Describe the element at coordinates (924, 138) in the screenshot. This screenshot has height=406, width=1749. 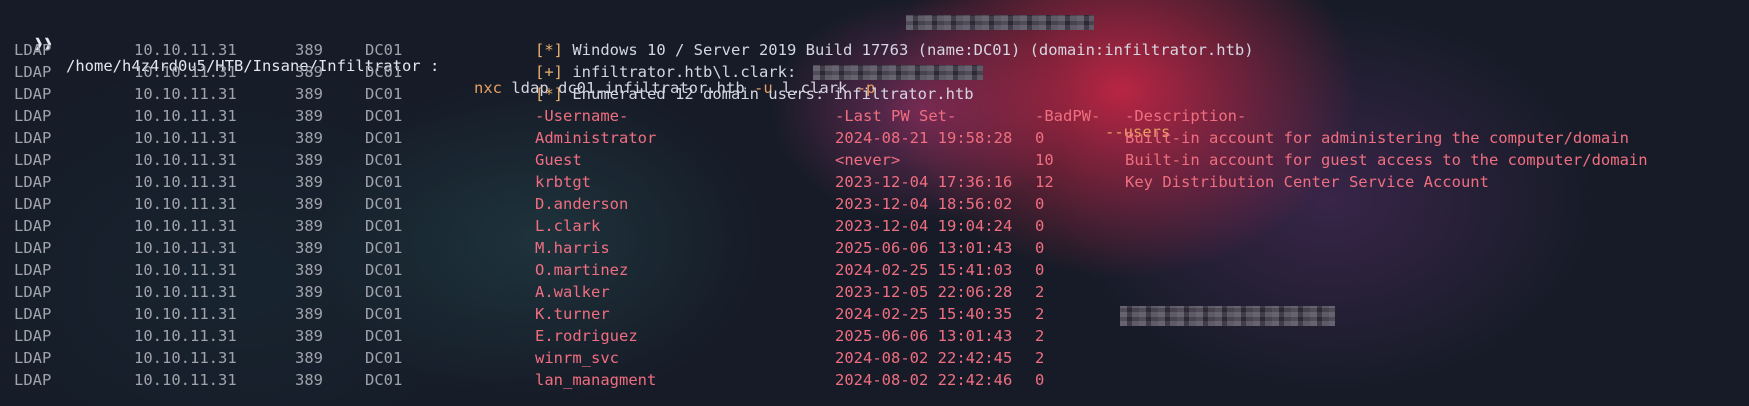
I see `last-pw-set-cell: 2024-08-21 19:58:28` at that location.